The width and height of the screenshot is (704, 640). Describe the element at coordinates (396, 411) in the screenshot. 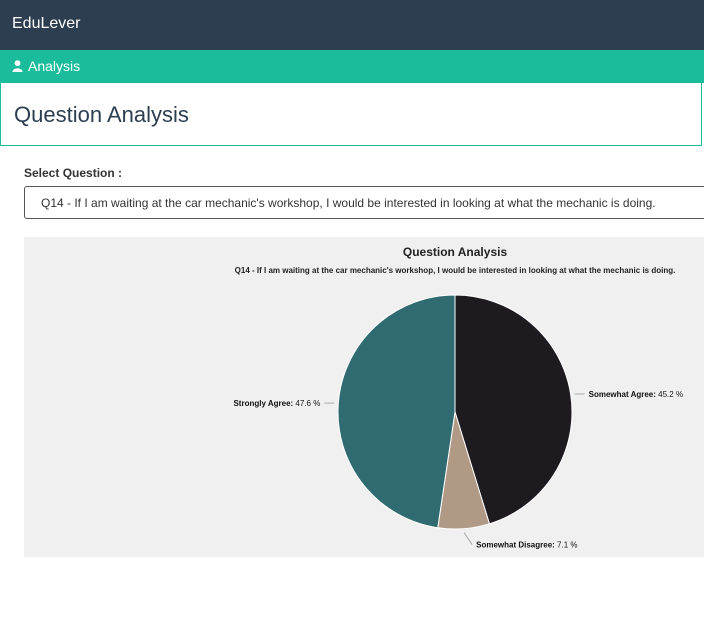

I see `pie-slice-strongly-agree` at that location.